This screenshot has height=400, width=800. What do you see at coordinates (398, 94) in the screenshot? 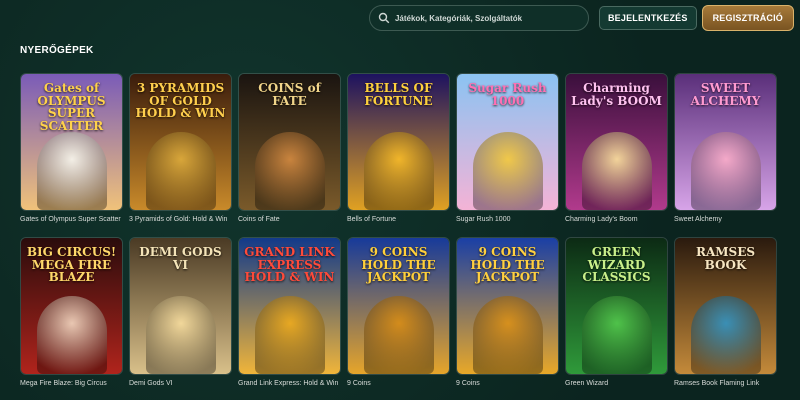
I see `game-logo: BELLS OF FORTUNE` at bounding box center [398, 94].